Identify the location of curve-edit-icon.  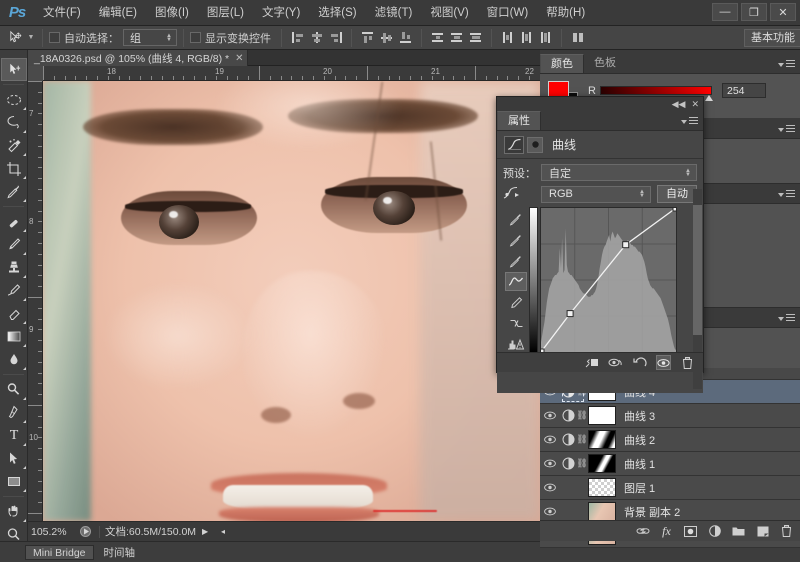
(516, 281).